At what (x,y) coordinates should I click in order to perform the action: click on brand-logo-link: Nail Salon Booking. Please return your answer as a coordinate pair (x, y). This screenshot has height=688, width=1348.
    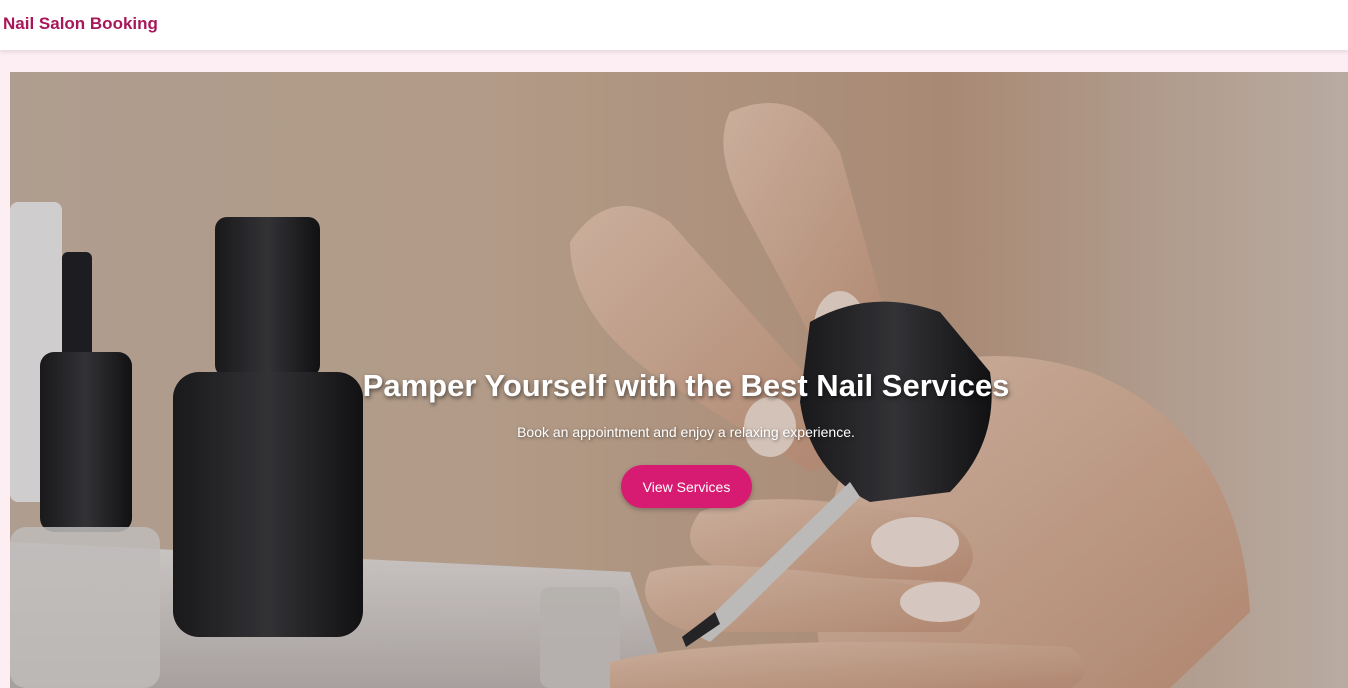
    Looking at the image, I should click on (80, 24).